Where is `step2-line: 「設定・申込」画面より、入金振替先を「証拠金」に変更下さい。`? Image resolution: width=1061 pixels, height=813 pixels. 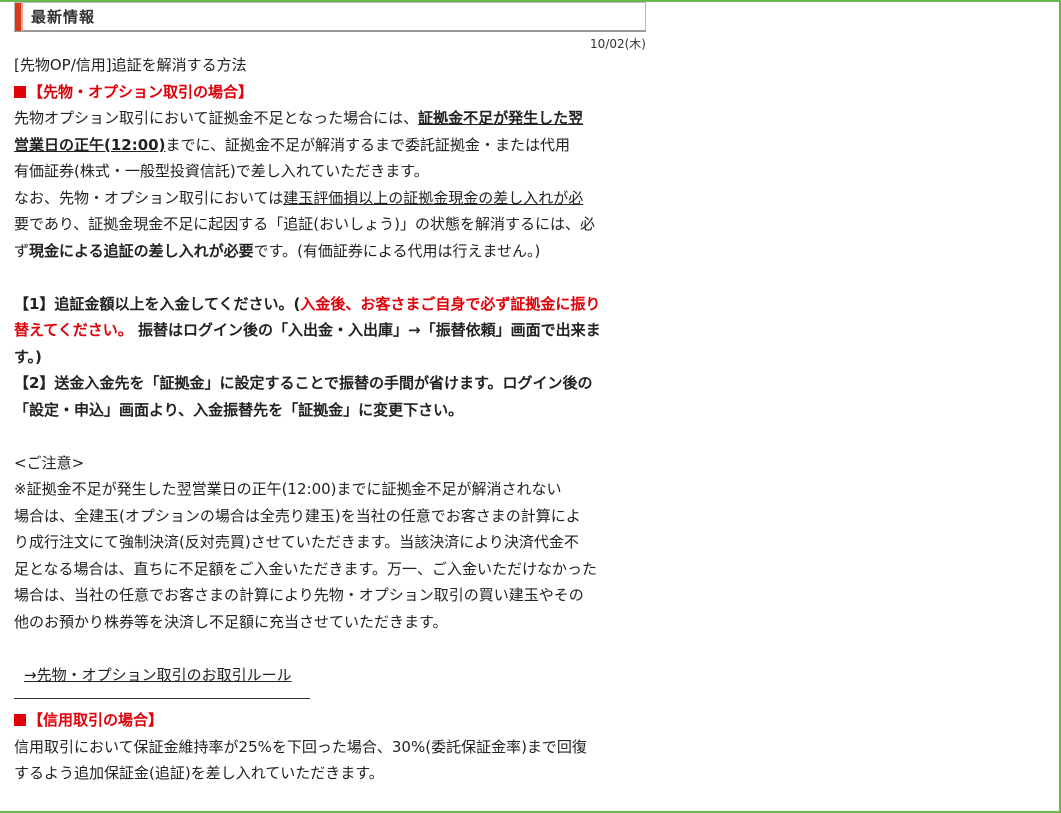
step2-line: 「設定・申込」画面より、入金振替先を「証拠金」に変更下さい。 is located at coordinates (239, 409).